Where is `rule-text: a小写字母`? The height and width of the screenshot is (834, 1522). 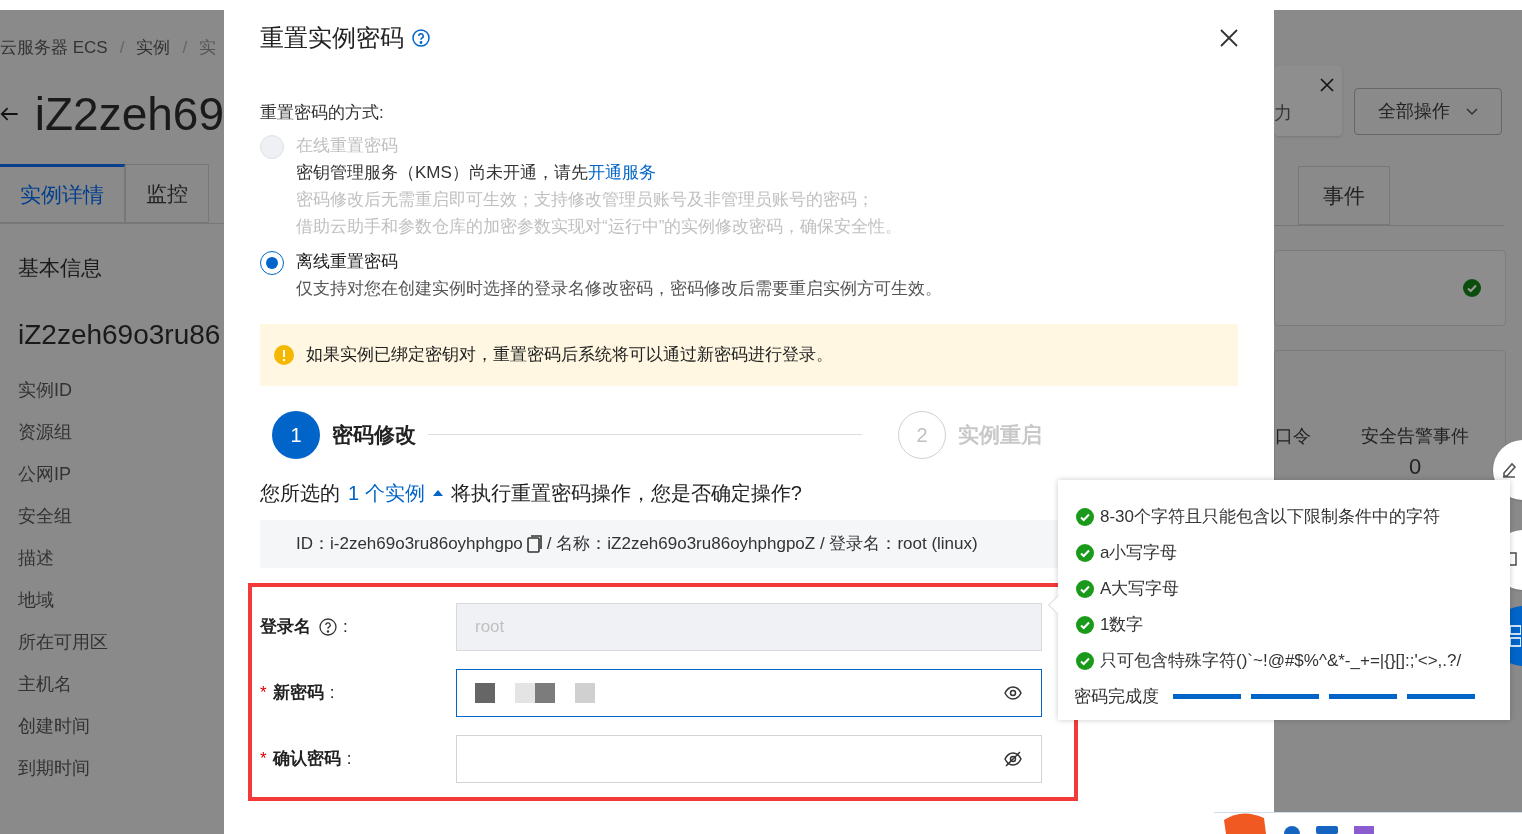 rule-text: a小写字母 is located at coordinates (1139, 553).